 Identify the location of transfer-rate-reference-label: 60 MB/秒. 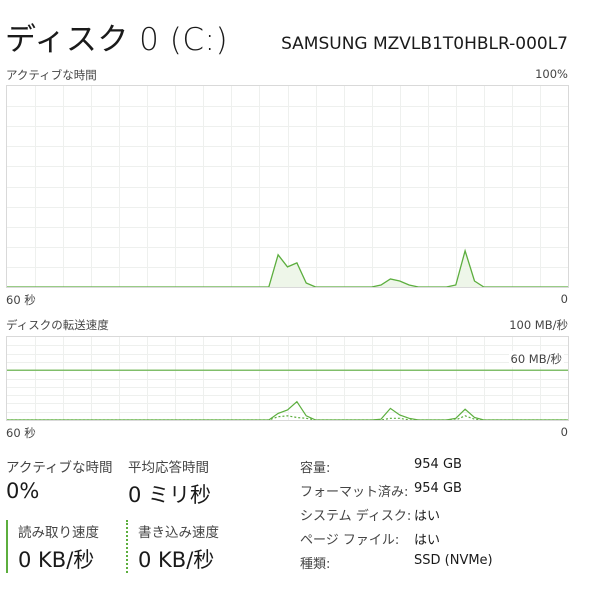
(536, 359).